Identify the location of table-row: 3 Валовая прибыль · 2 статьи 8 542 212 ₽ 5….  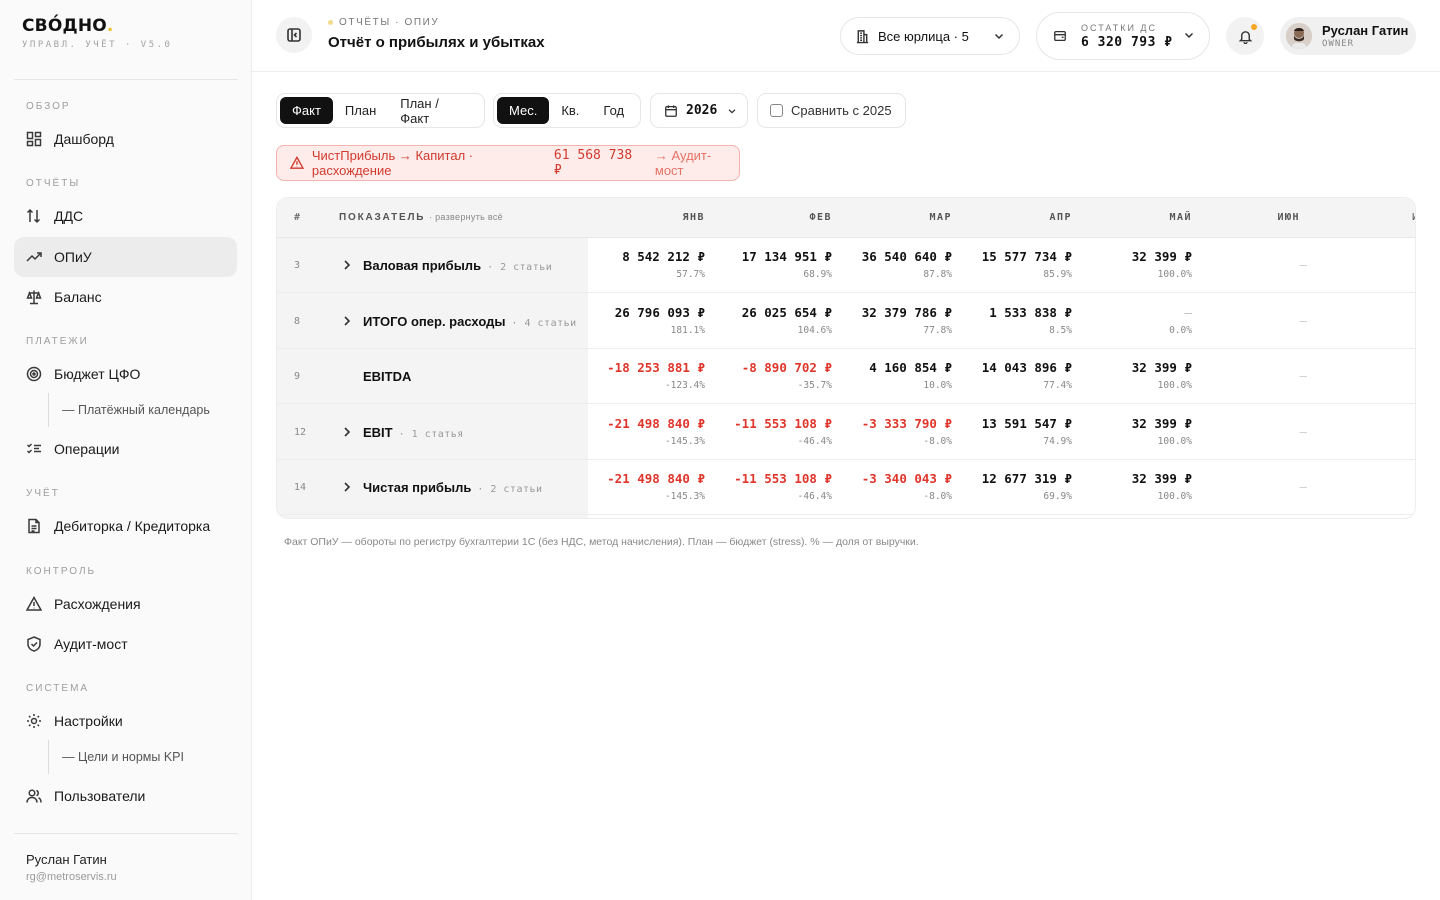
(846, 265).